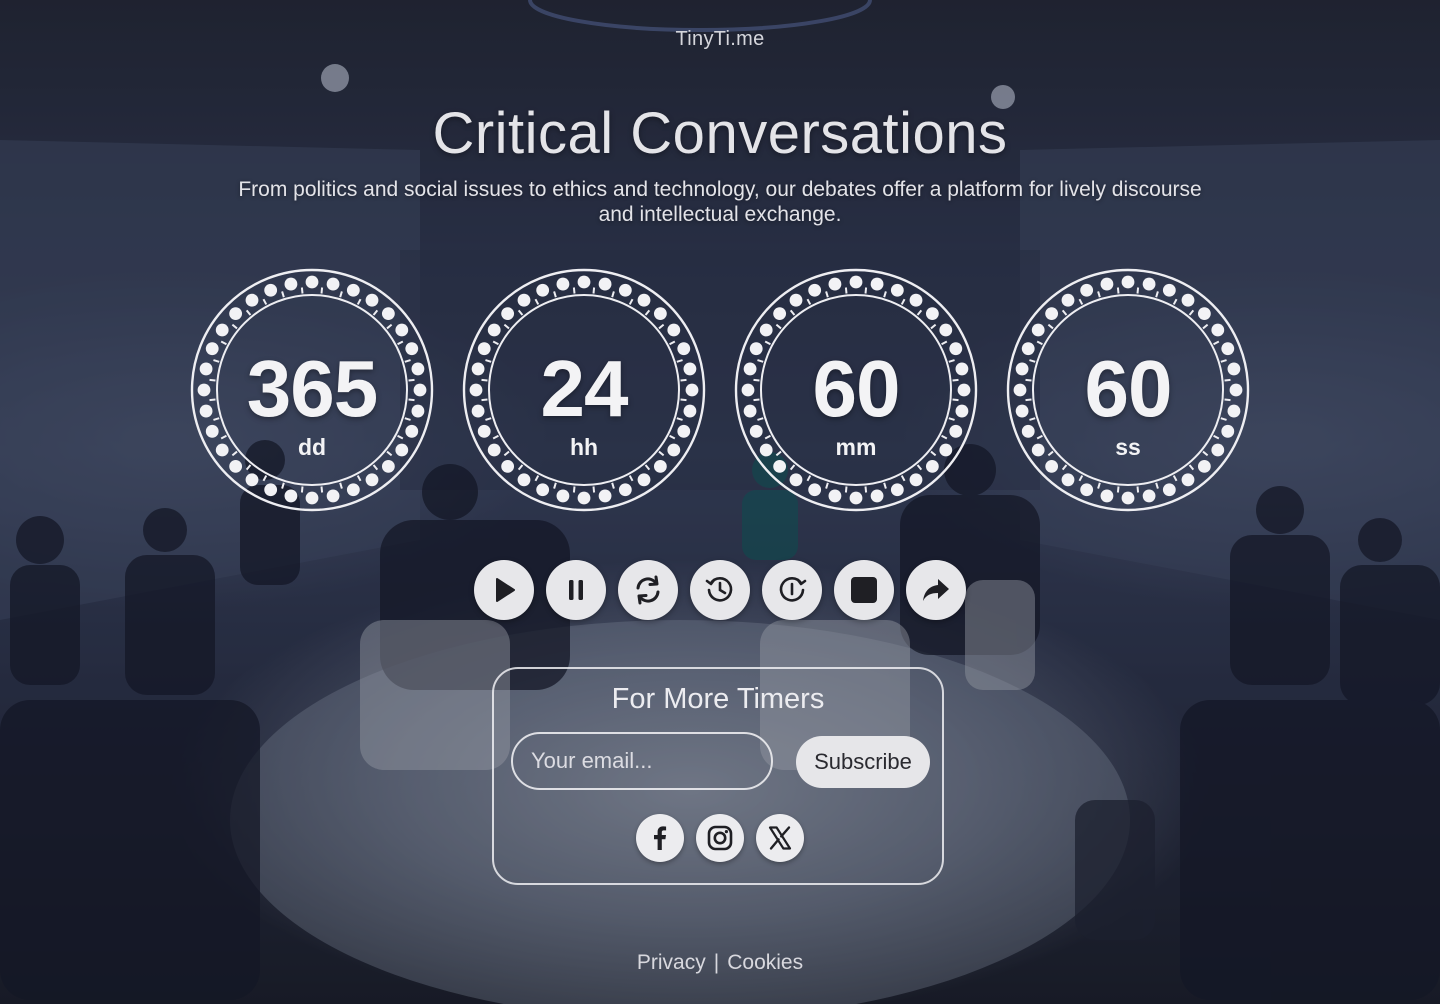  I want to click on email-input, so click(642, 761).